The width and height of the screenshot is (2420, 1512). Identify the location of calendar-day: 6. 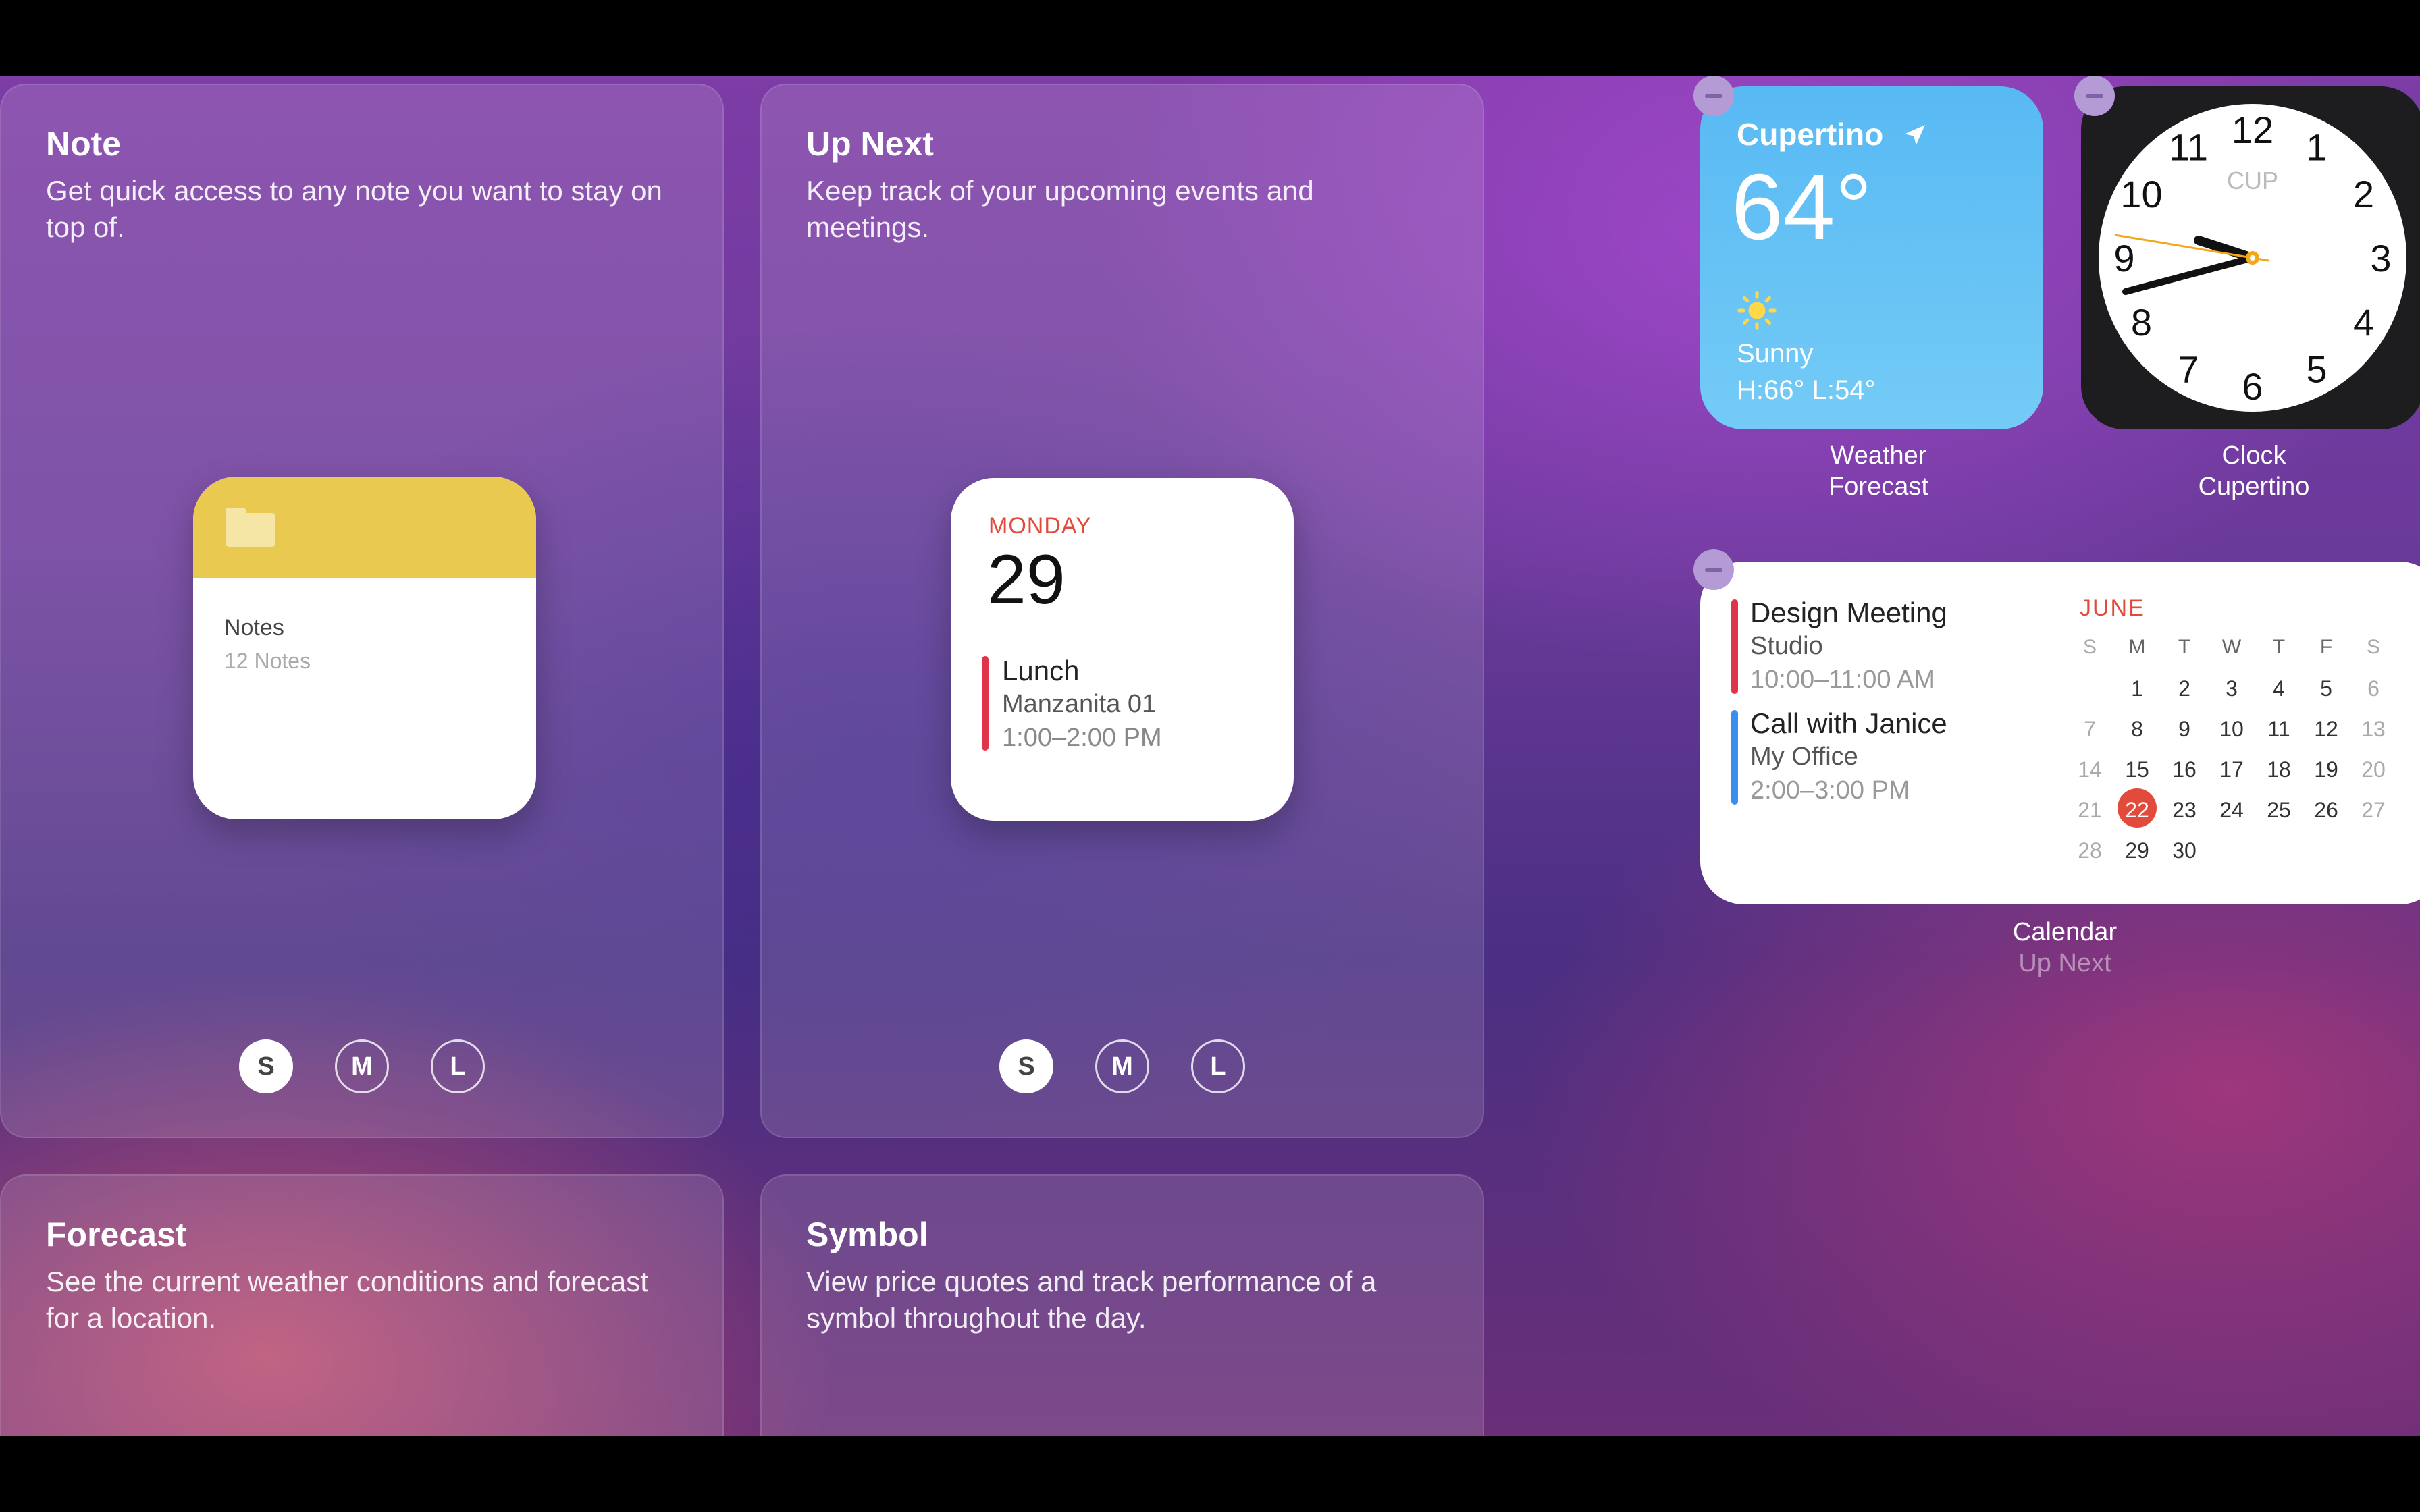
(2373, 688).